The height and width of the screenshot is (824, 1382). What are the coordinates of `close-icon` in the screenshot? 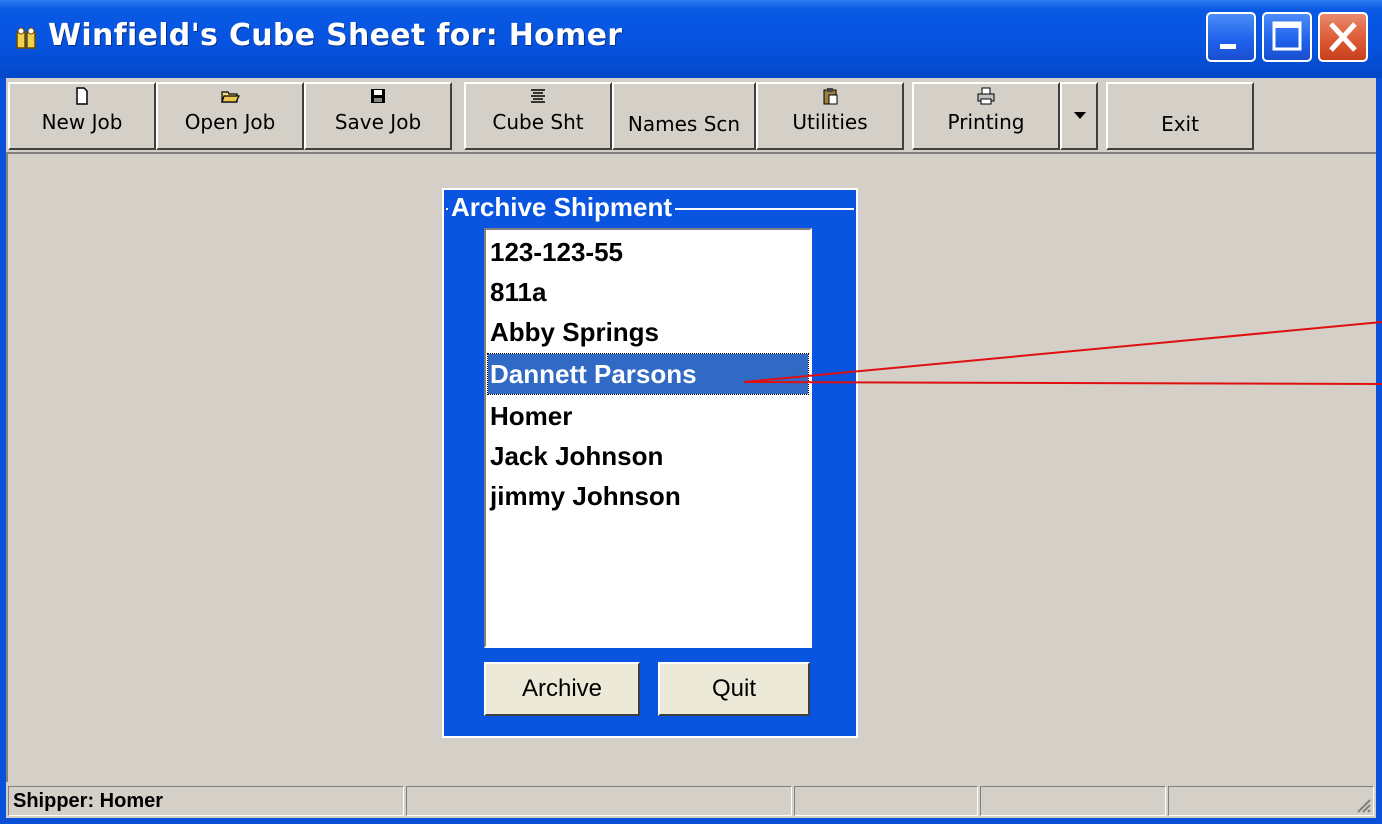 It's located at (1343, 37).